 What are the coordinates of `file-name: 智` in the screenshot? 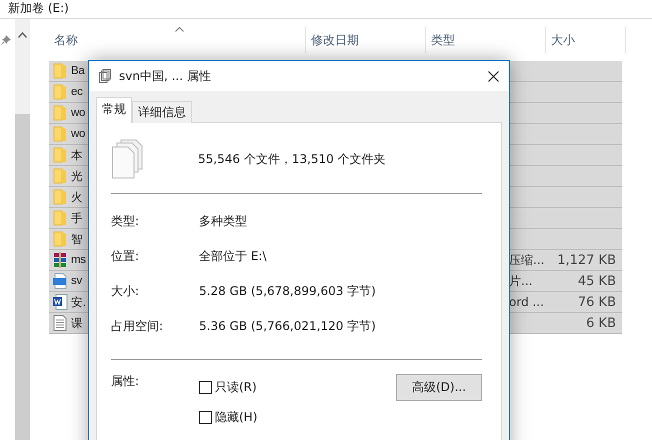 It's located at (77, 239).